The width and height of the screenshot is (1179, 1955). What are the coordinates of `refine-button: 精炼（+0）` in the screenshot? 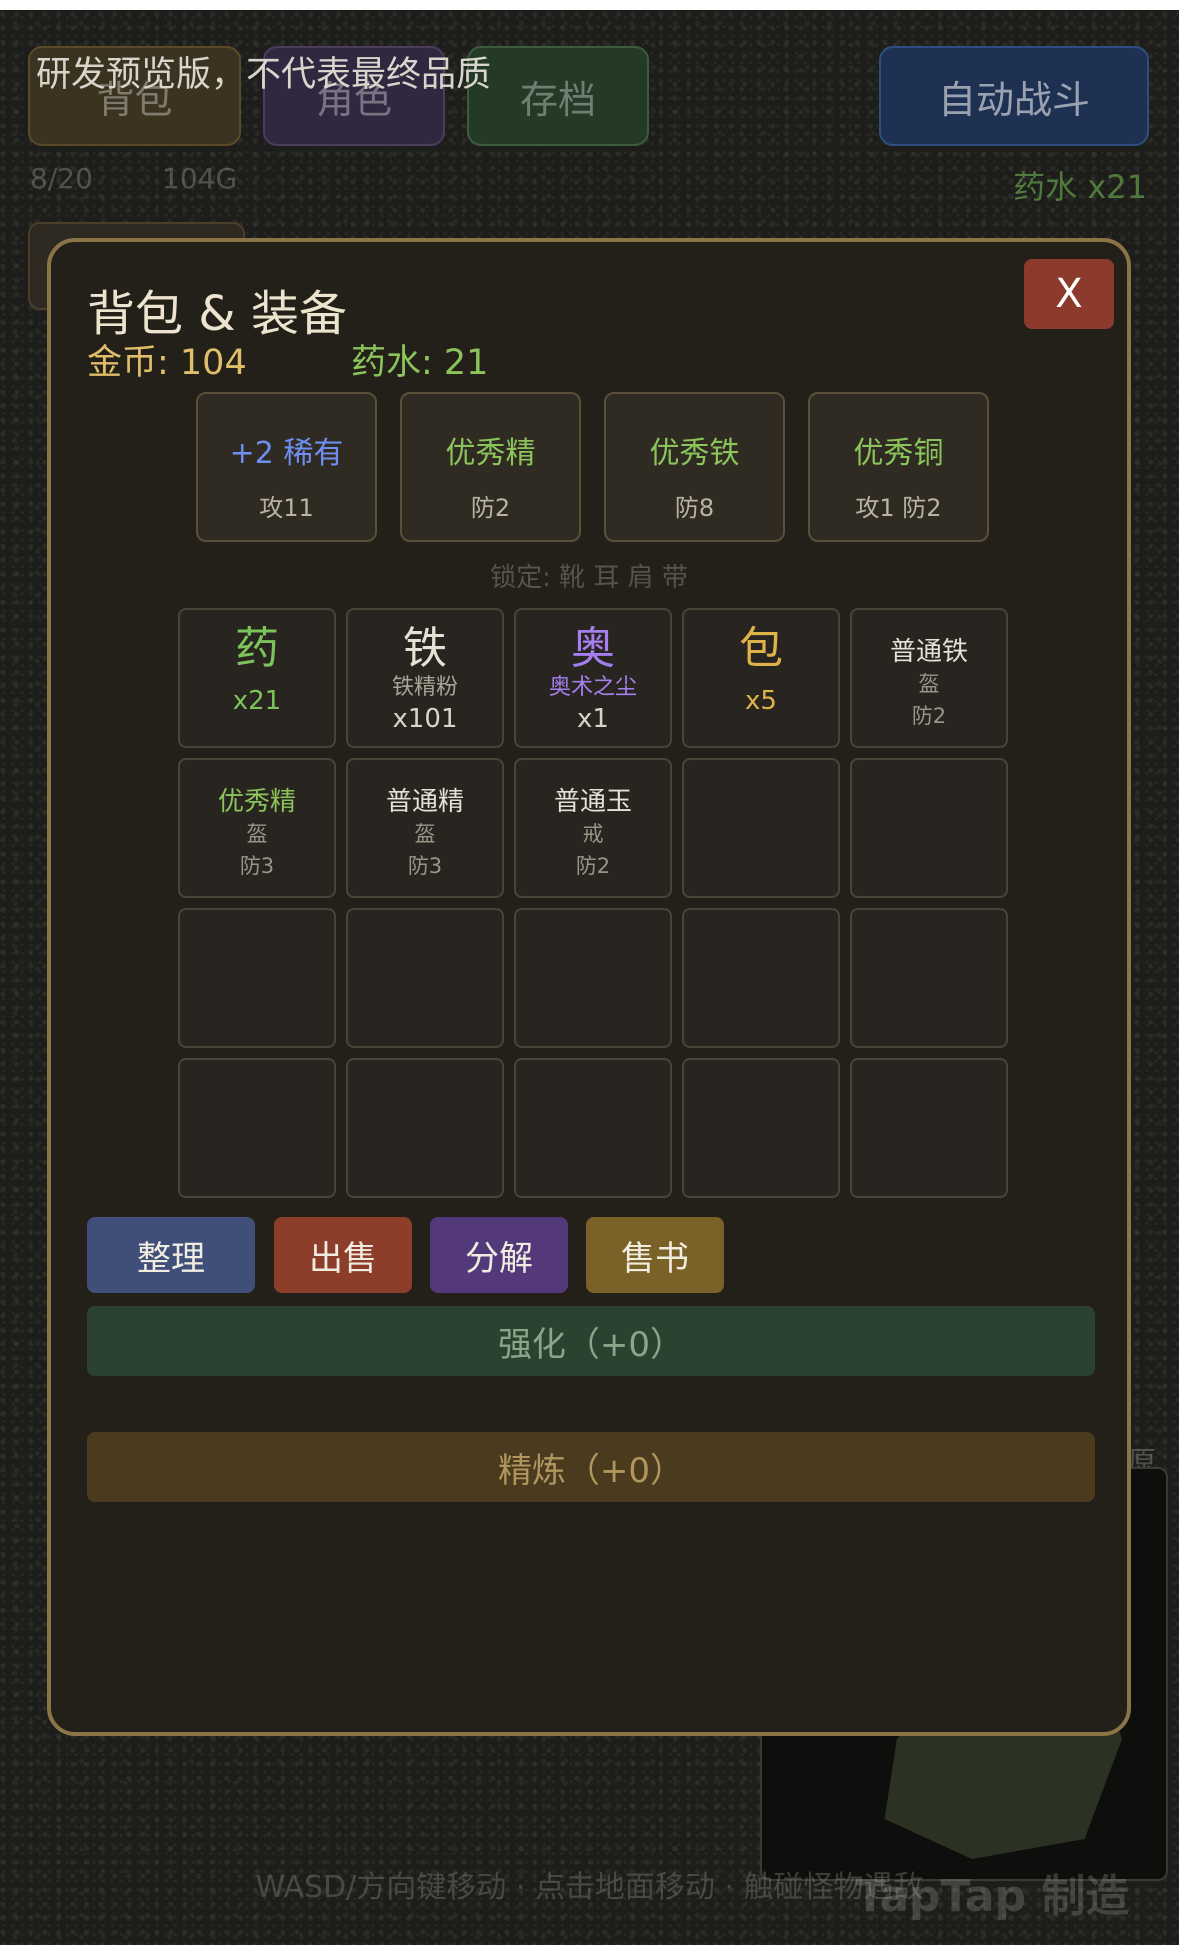 It's located at (591, 1467).